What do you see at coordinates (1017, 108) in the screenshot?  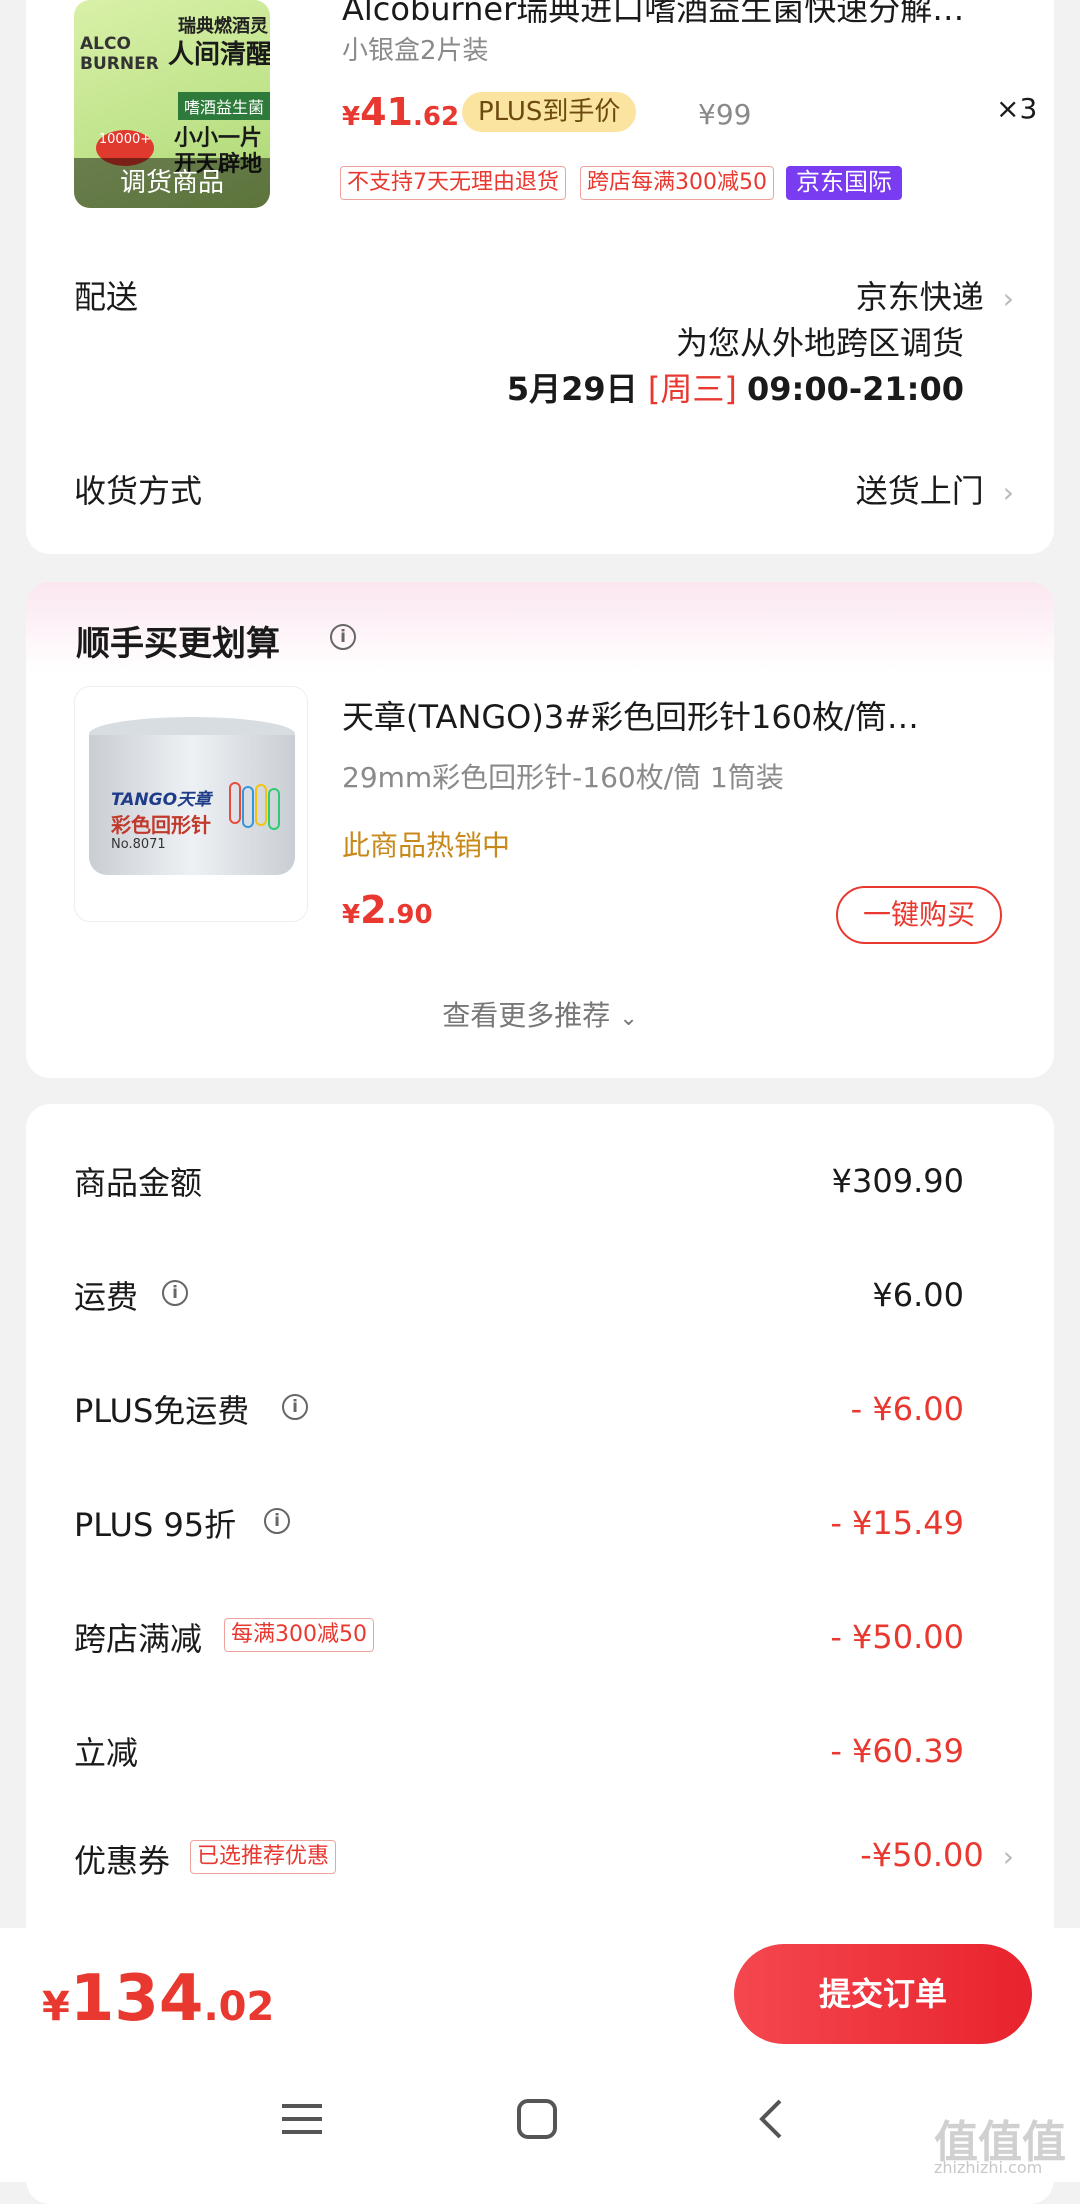 I see `product-quantity: ×3` at bounding box center [1017, 108].